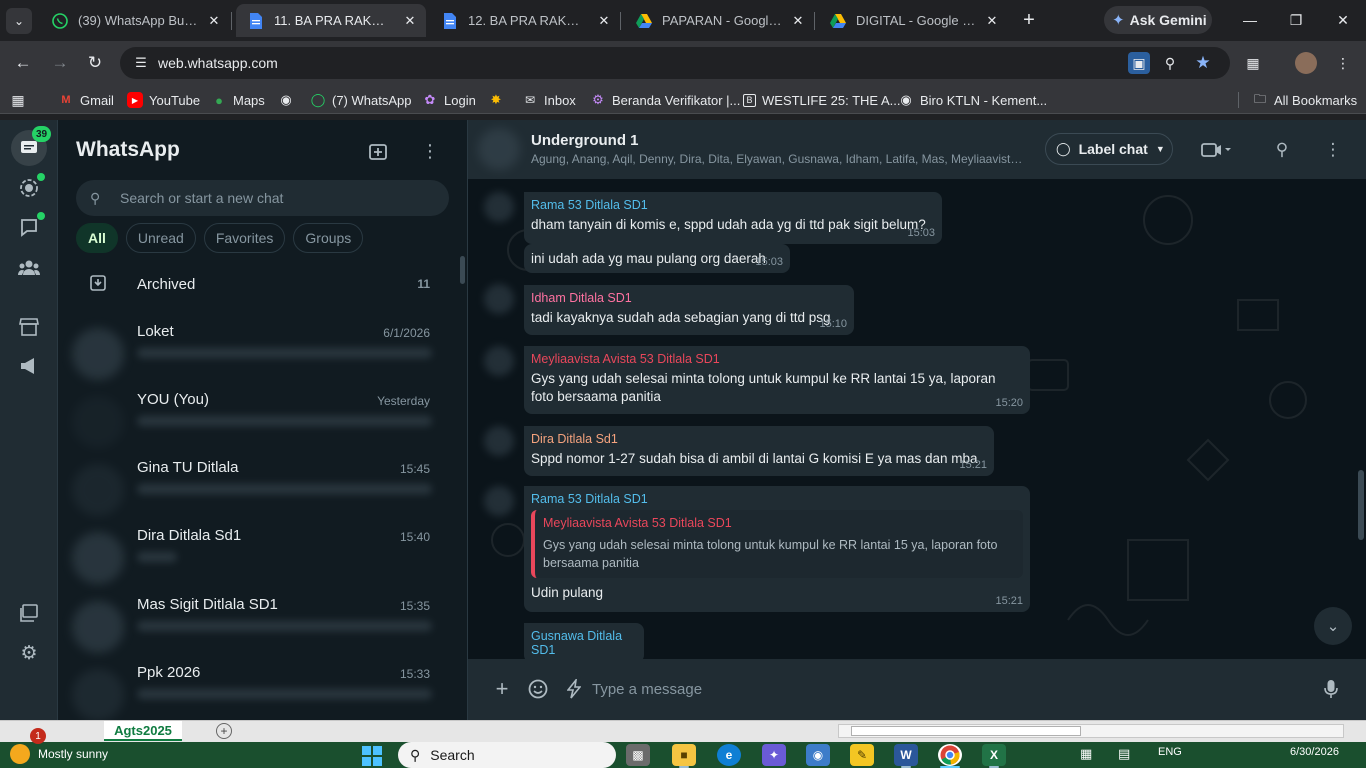 The width and height of the screenshot is (1366, 768). What do you see at coordinates (906, 755) in the screenshot?
I see `word-icon: W` at bounding box center [906, 755].